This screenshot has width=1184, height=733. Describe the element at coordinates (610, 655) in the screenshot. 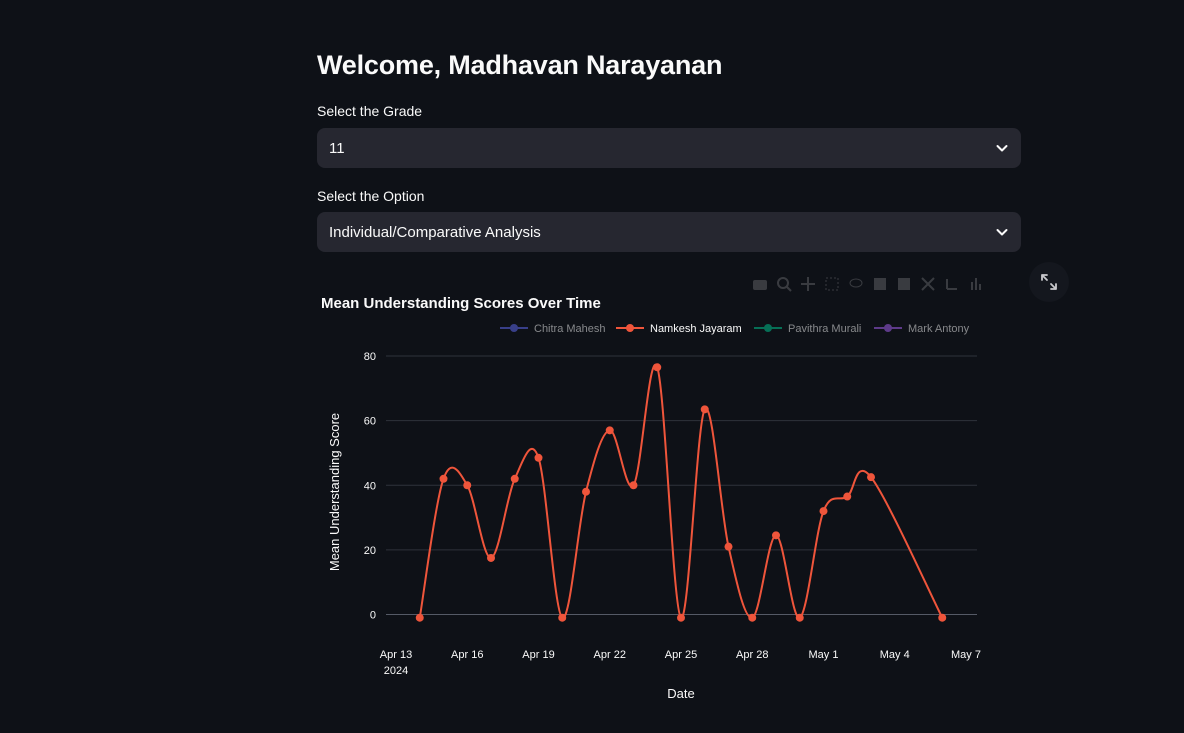

I see `x-tick-label: Apr 22` at that location.